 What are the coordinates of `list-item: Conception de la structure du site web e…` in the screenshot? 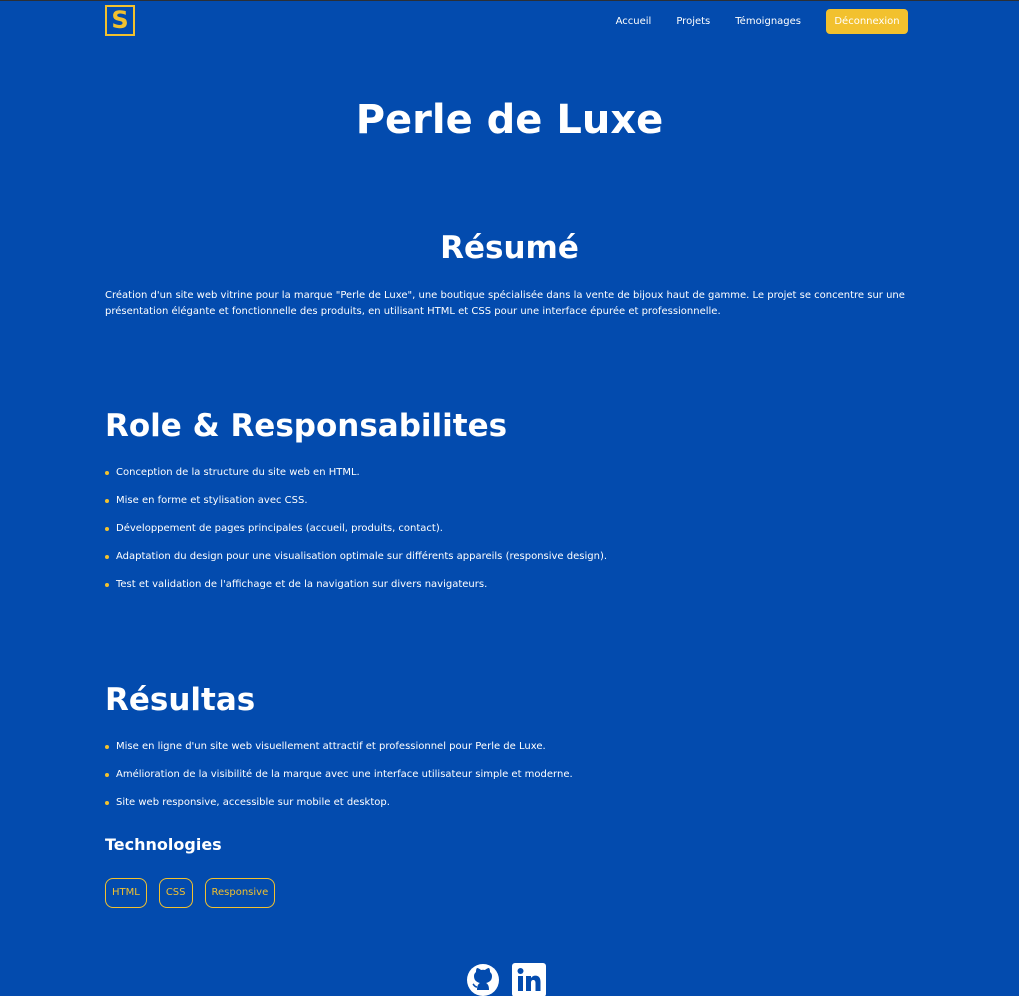 It's located at (505, 479).